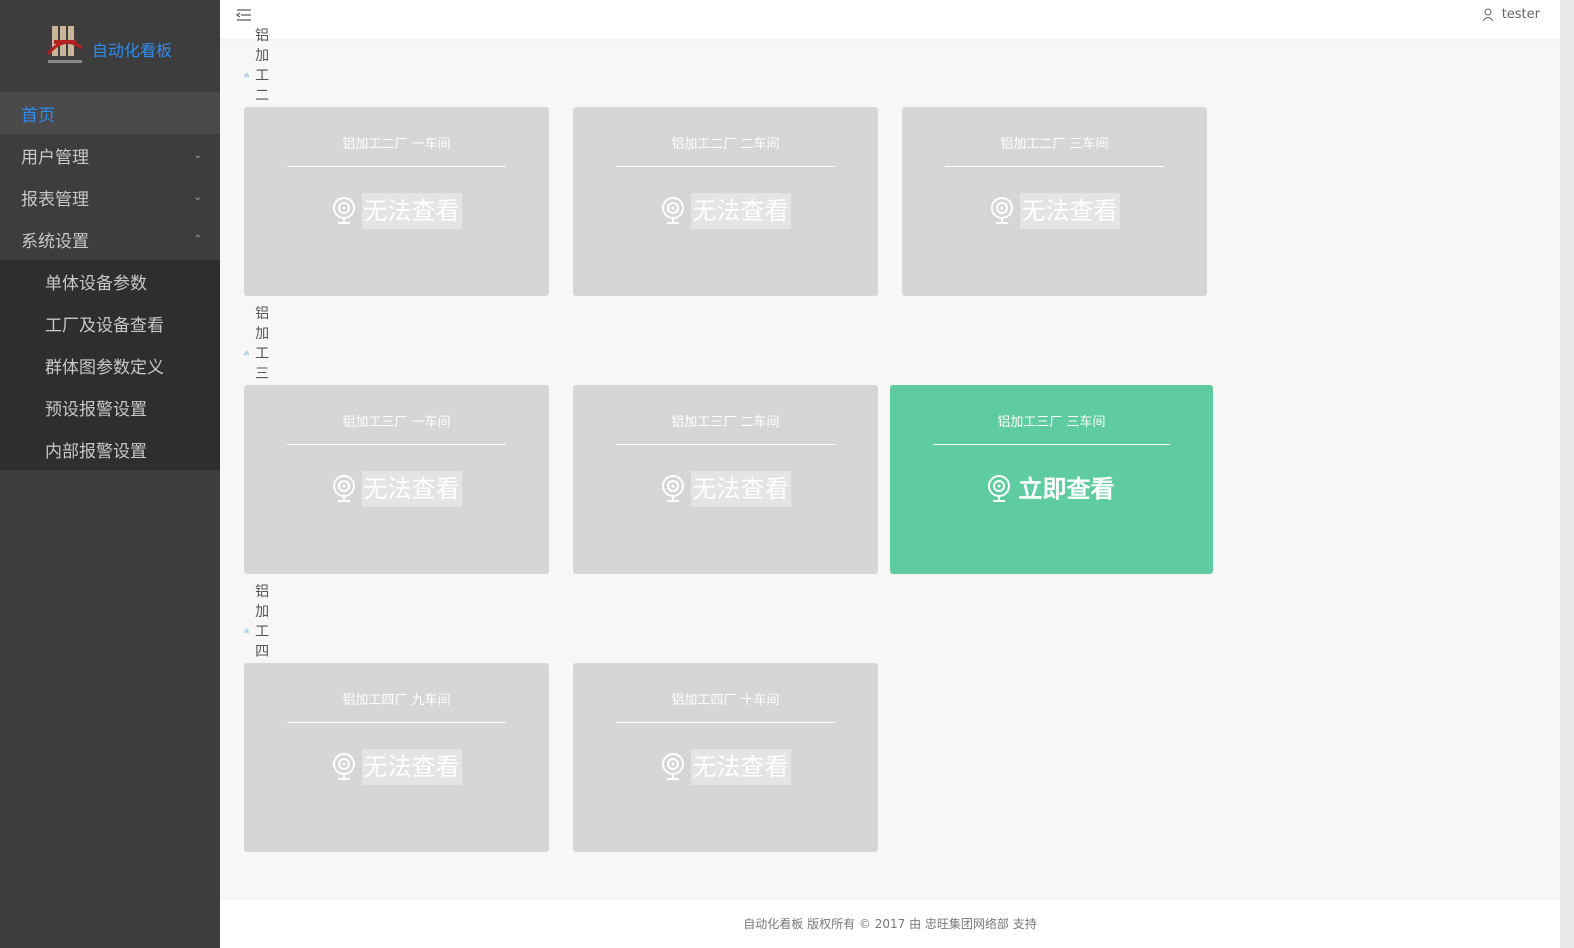 This screenshot has width=1574, height=948. What do you see at coordinates (261, 632) in the screenshot?
I see `factory-section-title: 铝加工四厂` at bounding box center [261, 632].